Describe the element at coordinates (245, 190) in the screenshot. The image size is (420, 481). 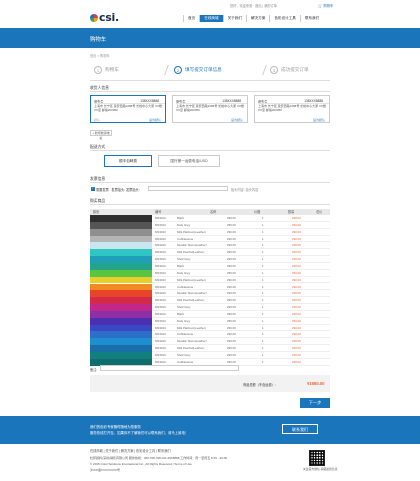
I see `invoice-hint: 抬头内容` at that location.